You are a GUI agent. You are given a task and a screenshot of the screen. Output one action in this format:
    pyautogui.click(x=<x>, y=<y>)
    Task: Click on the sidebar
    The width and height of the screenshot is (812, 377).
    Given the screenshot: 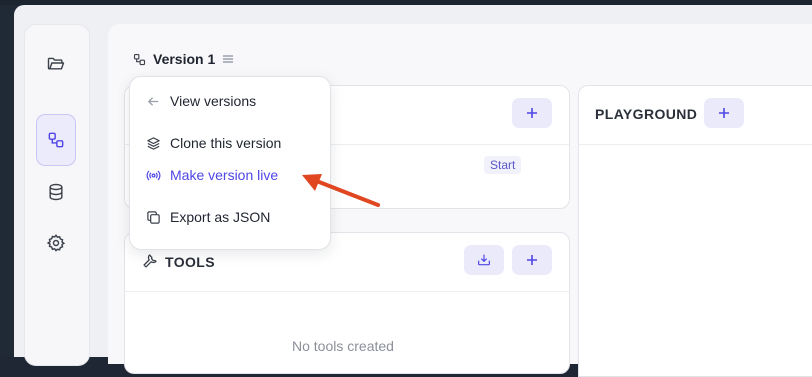 What is the action you would take?
    pyautogui.click(x=57, y=195)
    